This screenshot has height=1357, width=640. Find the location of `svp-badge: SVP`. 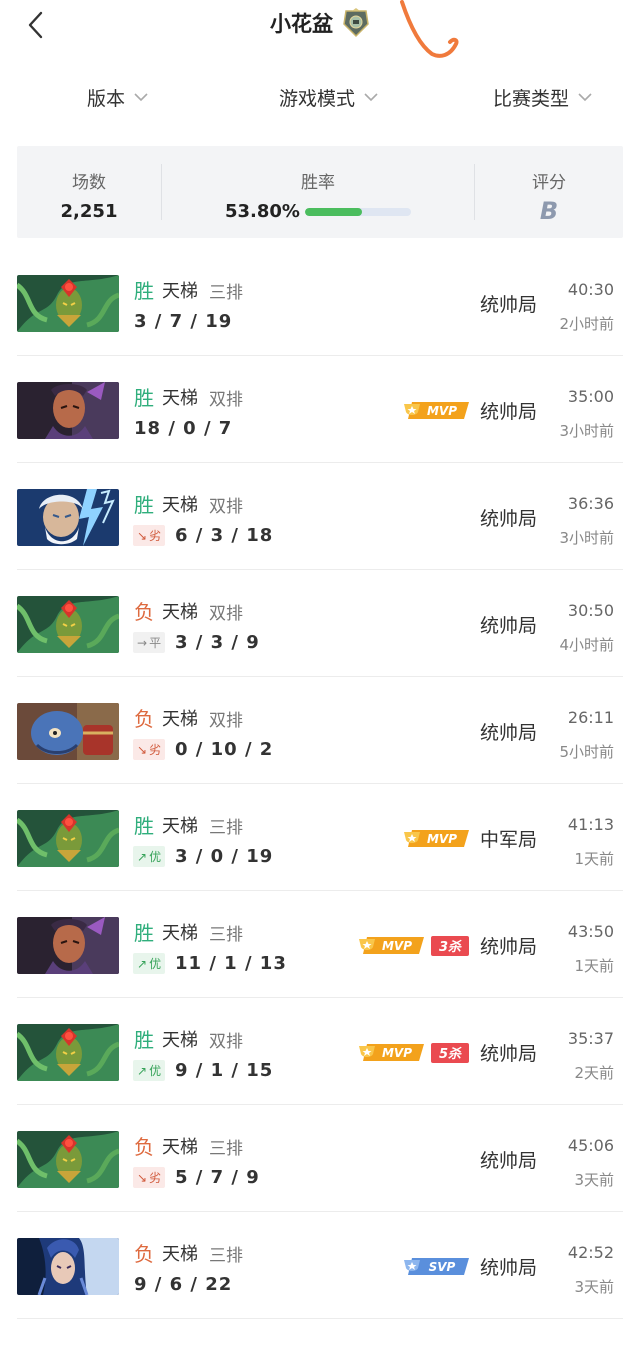

svp-badge: SVP is located at coordinates (436, 1266).